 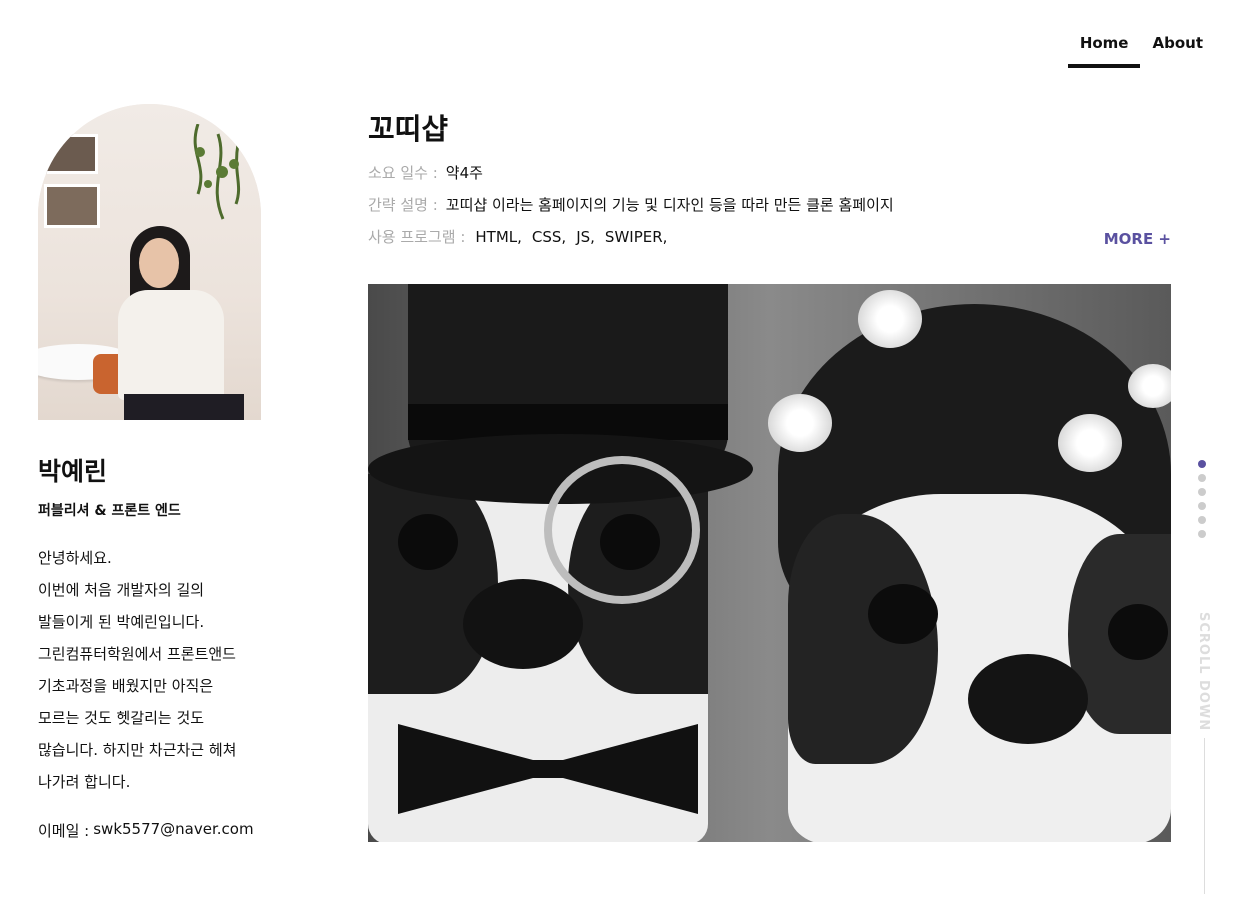 What do you see at coordinates (121, 622) in the screenshot?
I see `intro-line: 발들이게 된 박예린입니다.` at bounding box center [121, 622].